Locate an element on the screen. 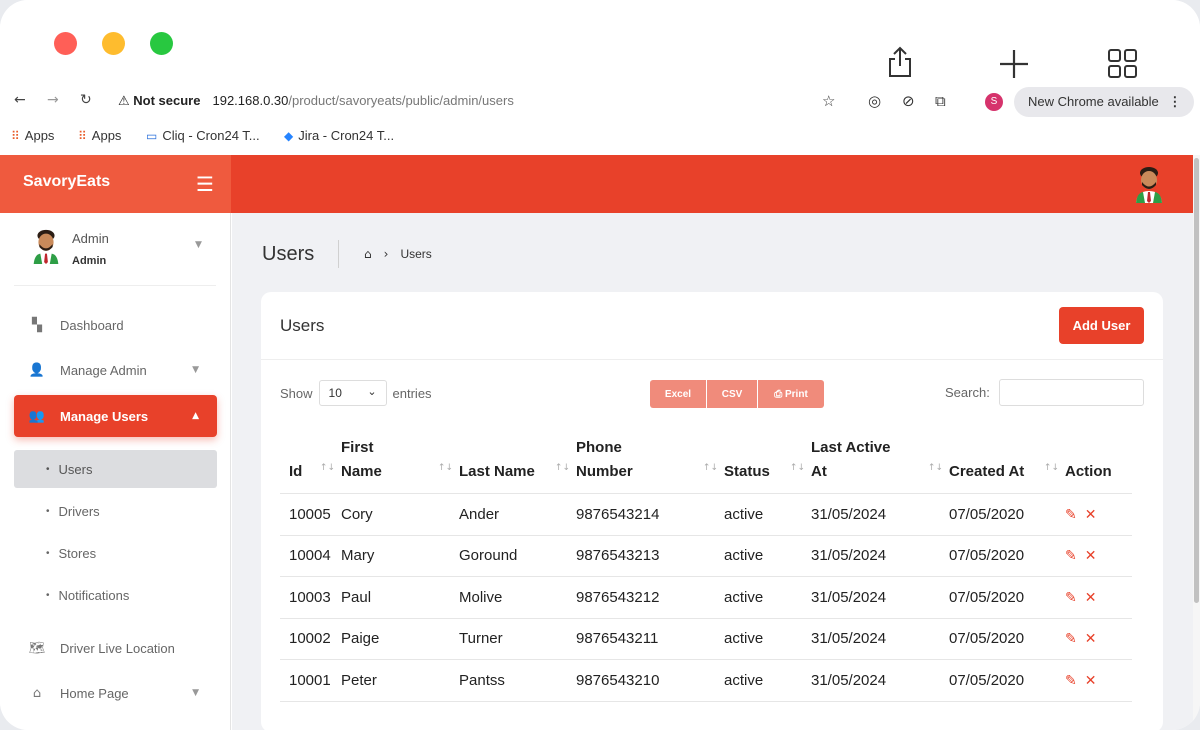 The width and height of the screenshot is (1200, 730). sidebar-subitem-drivers: • Drivers is located at coordinates (115, 511).